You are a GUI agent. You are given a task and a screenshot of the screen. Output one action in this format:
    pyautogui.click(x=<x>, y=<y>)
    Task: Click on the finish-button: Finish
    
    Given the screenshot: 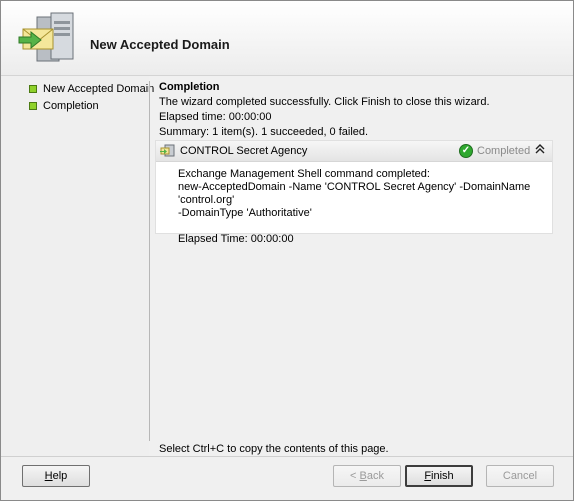 What is the action you would take?
    pyautogui.click(x=439, y=476)
    